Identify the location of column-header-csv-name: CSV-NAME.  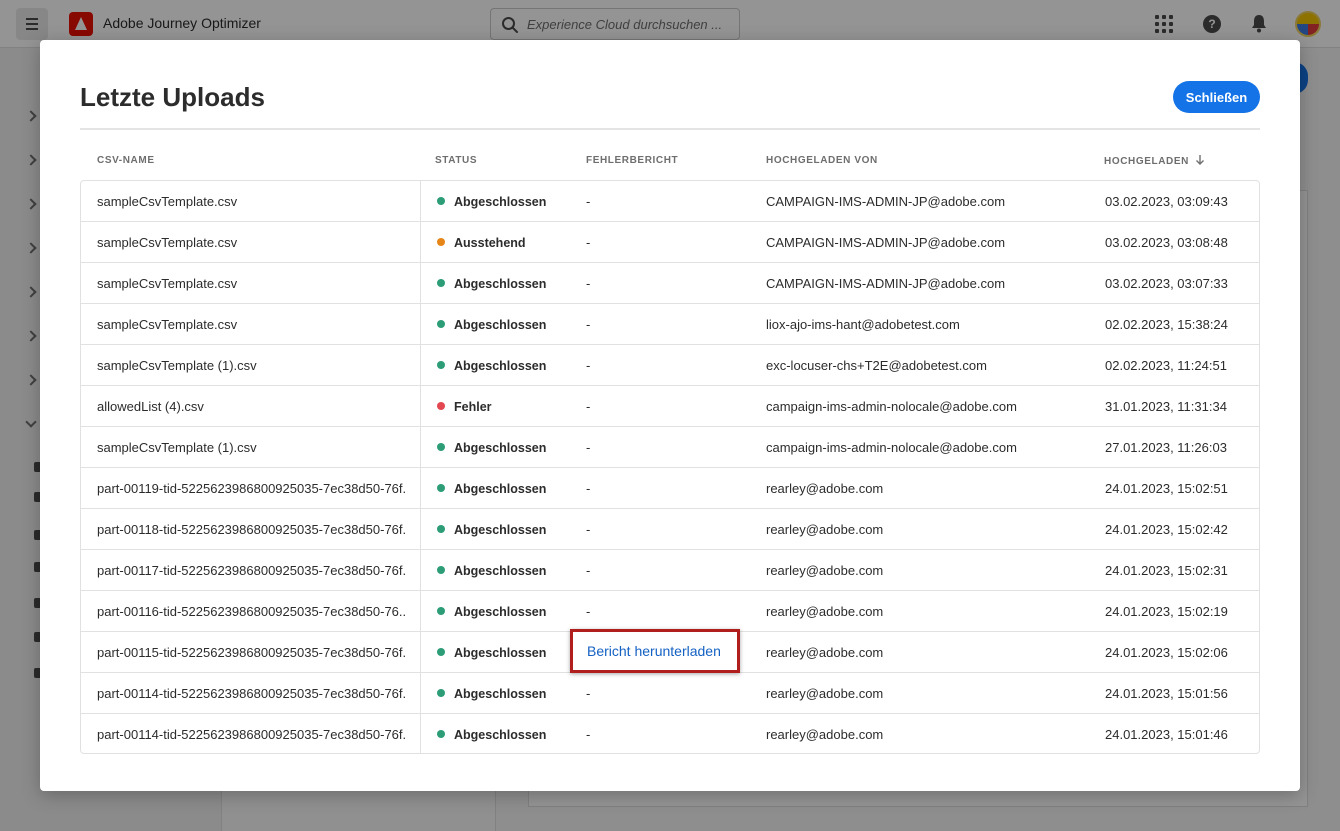
(126, 160).